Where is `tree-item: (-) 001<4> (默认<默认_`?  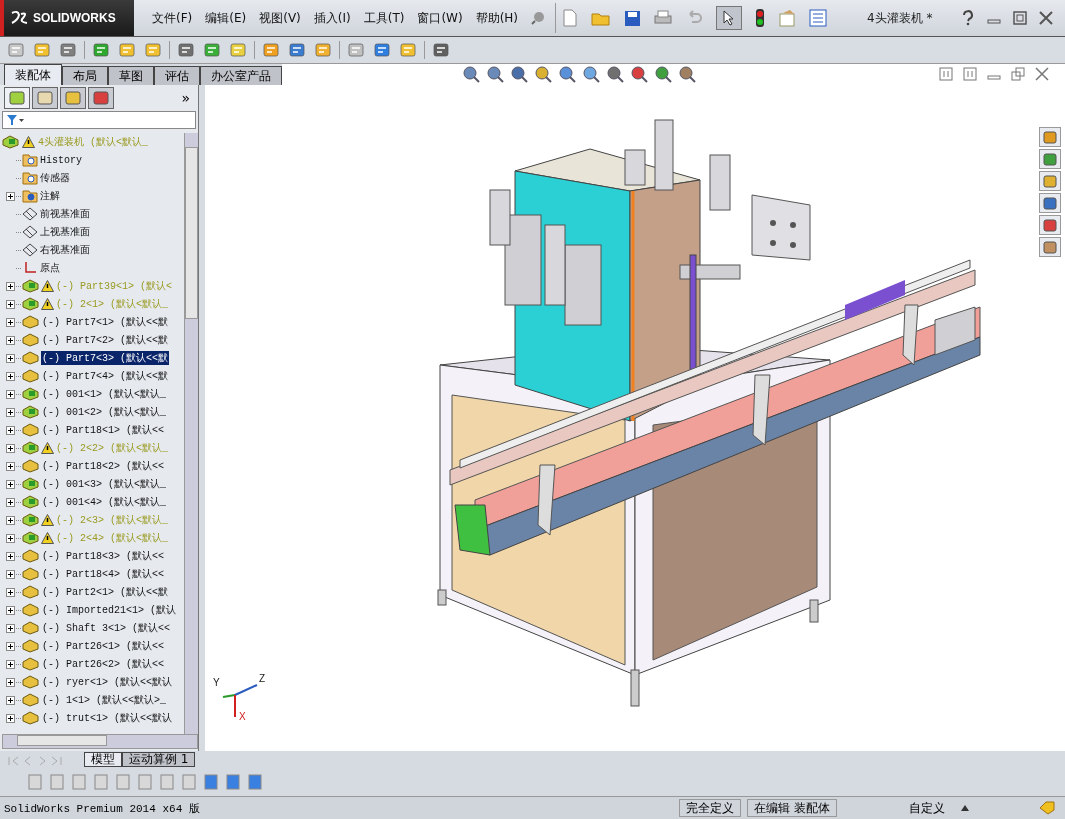 tree-item: (-) 001<4> (默认<默认_ is located at coordinates (104, 502).